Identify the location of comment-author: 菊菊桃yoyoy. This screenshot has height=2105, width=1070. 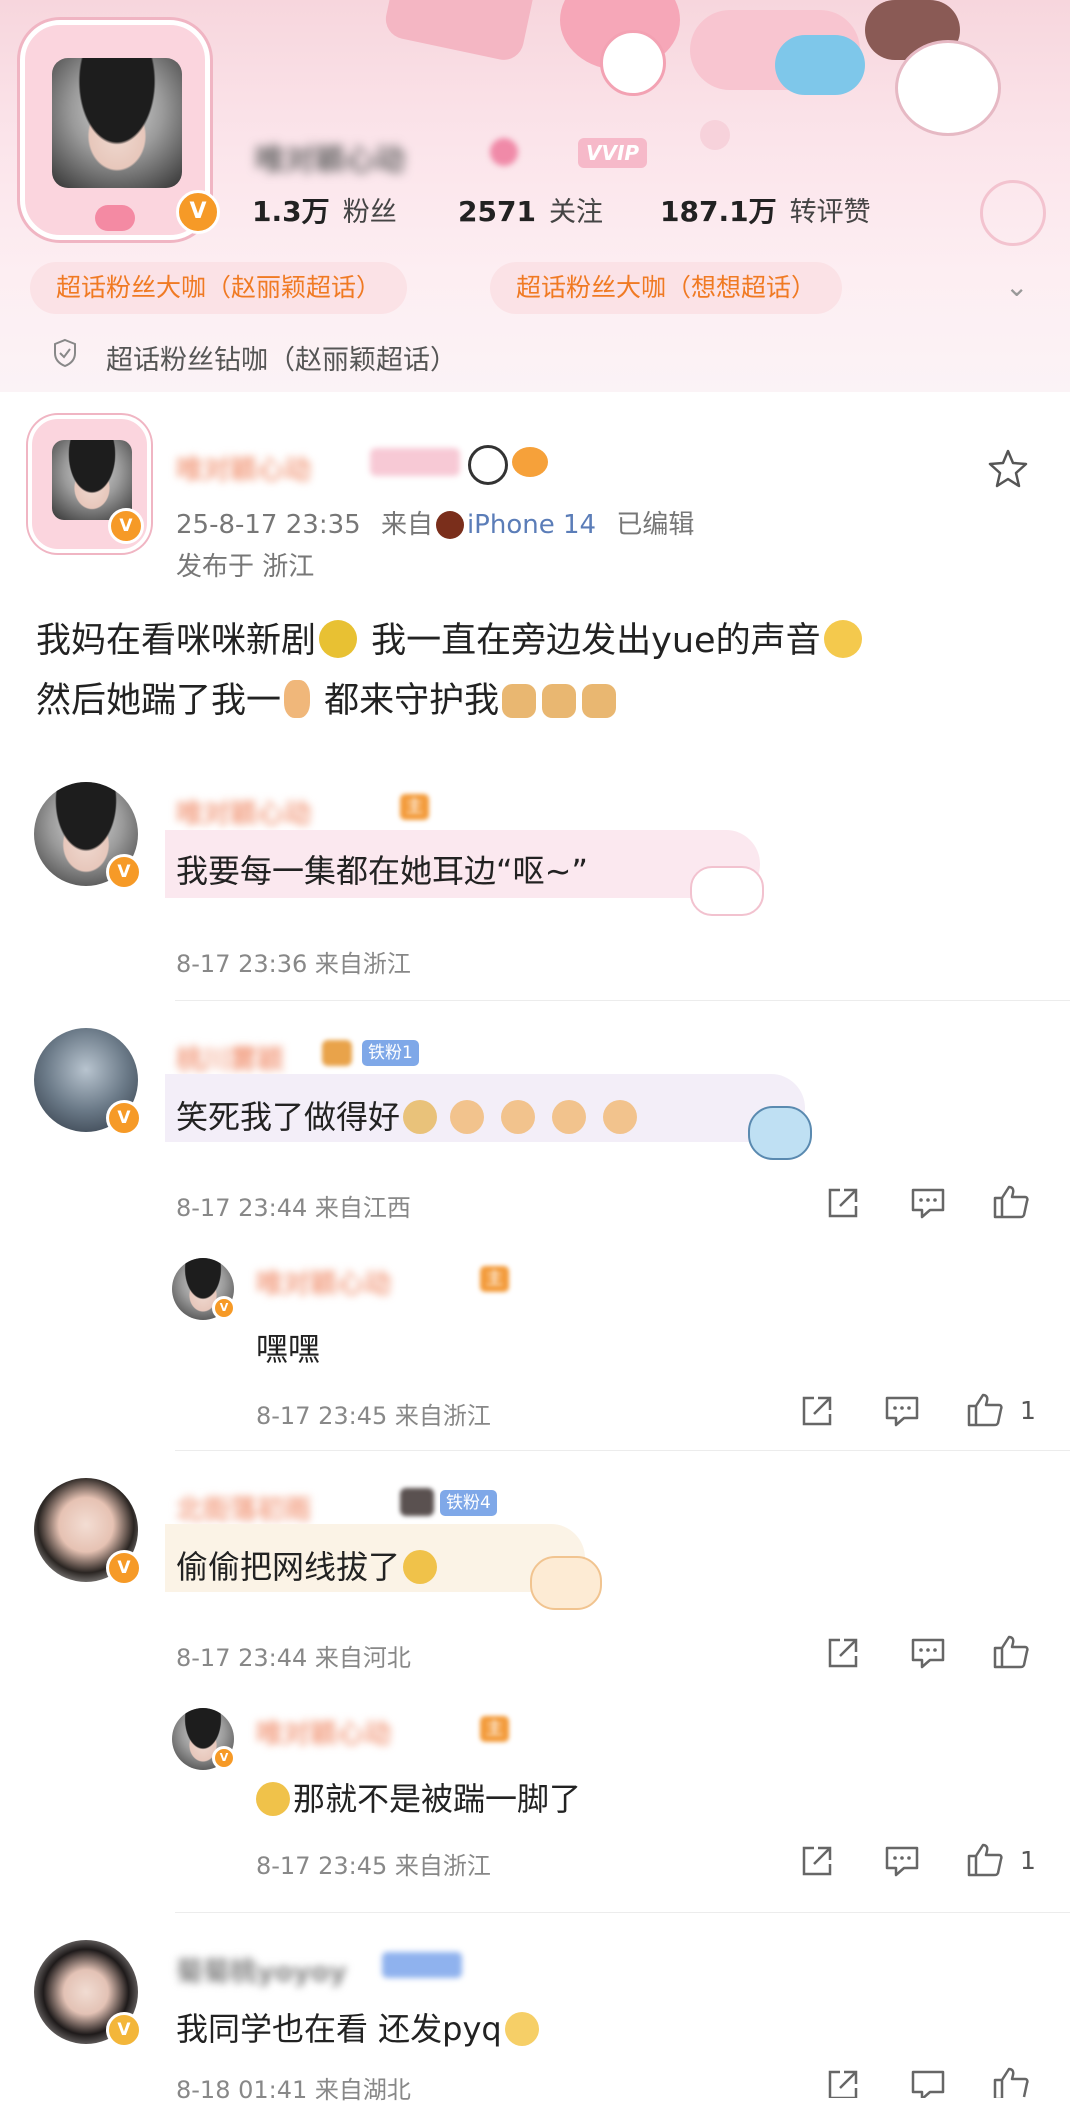
(261, 1969).